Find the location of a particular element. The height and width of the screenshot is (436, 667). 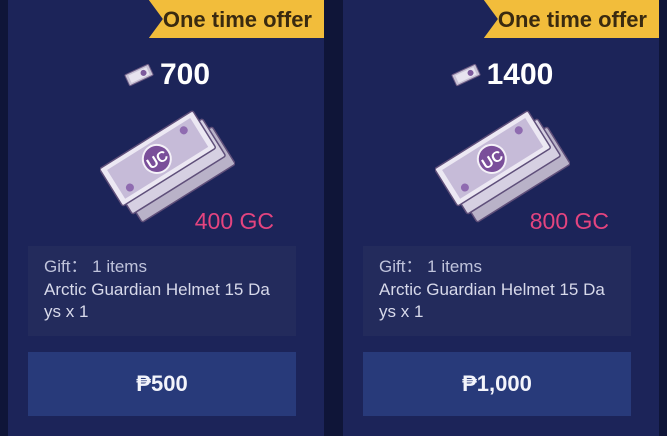

buy-button-500: ₱500 is located at coordinates (162, 384).